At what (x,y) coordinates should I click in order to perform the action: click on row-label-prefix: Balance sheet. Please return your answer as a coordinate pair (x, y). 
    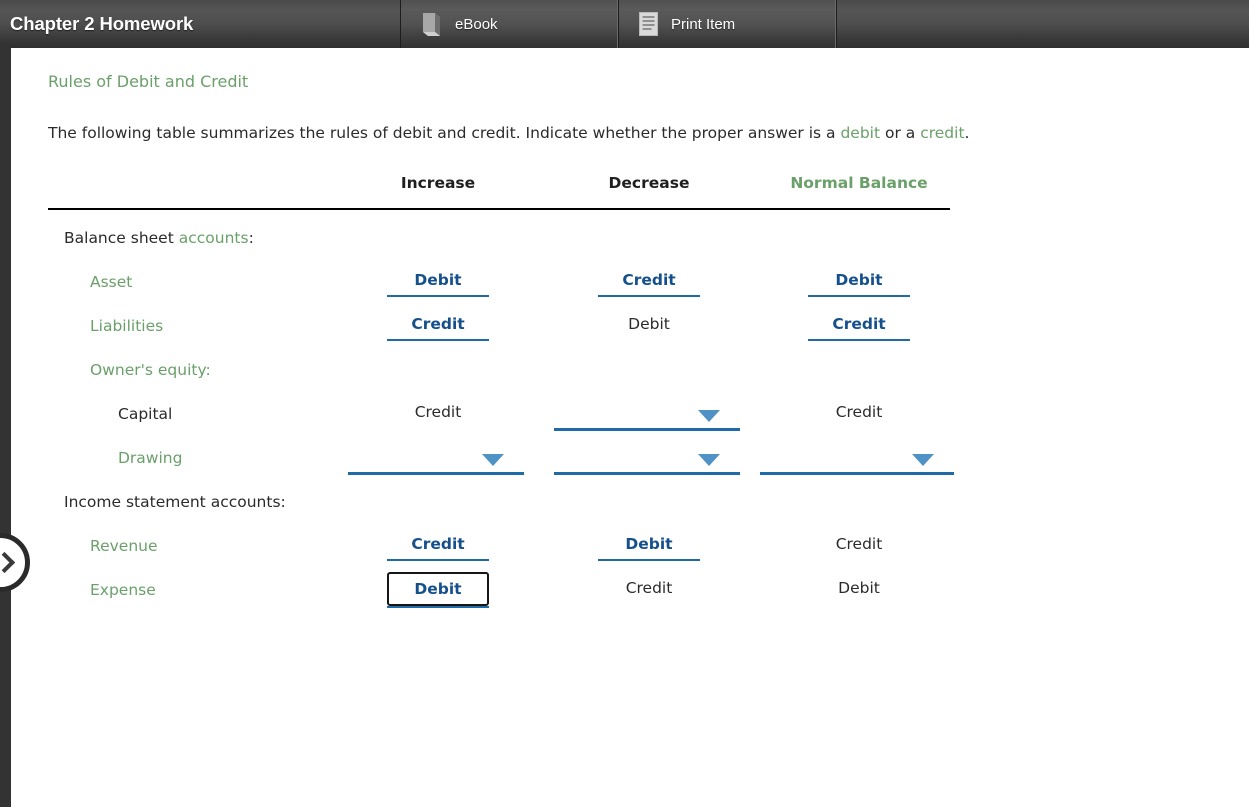
    Looking at the image, I should click on (121, 238).